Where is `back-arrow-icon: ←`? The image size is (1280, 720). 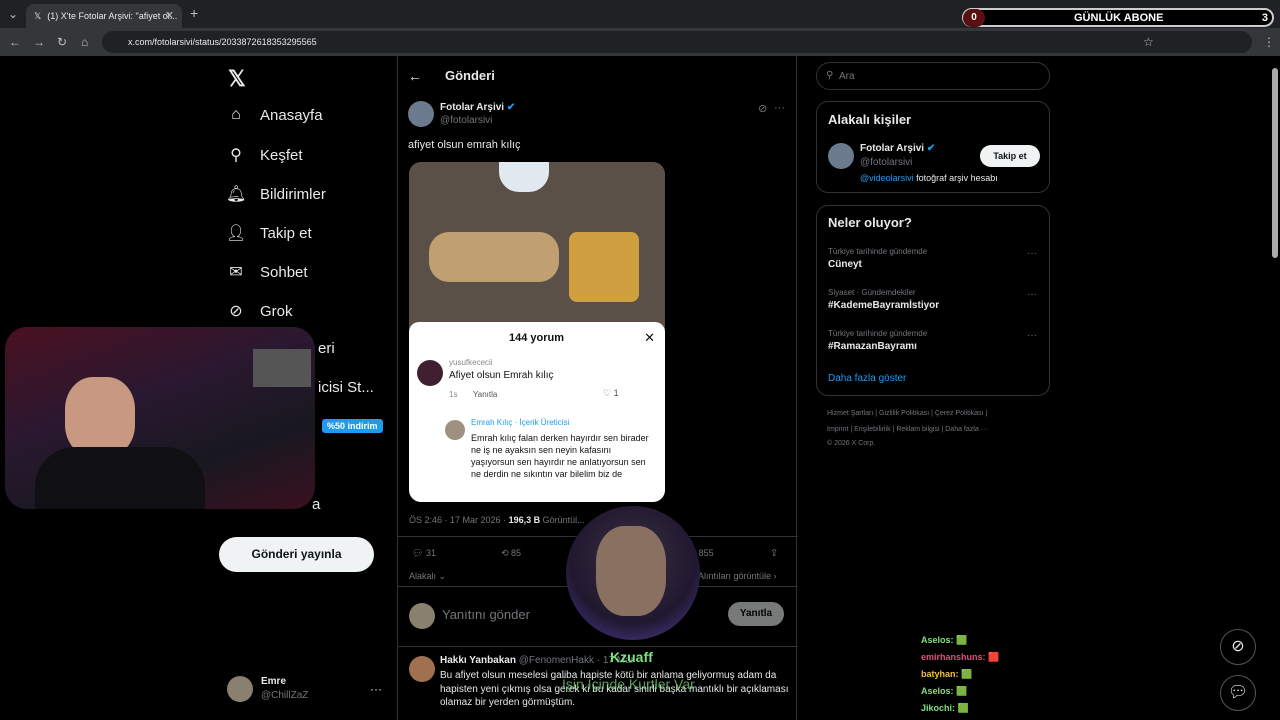
back-arrow-icon: ← is located at coordinates (415, 76).